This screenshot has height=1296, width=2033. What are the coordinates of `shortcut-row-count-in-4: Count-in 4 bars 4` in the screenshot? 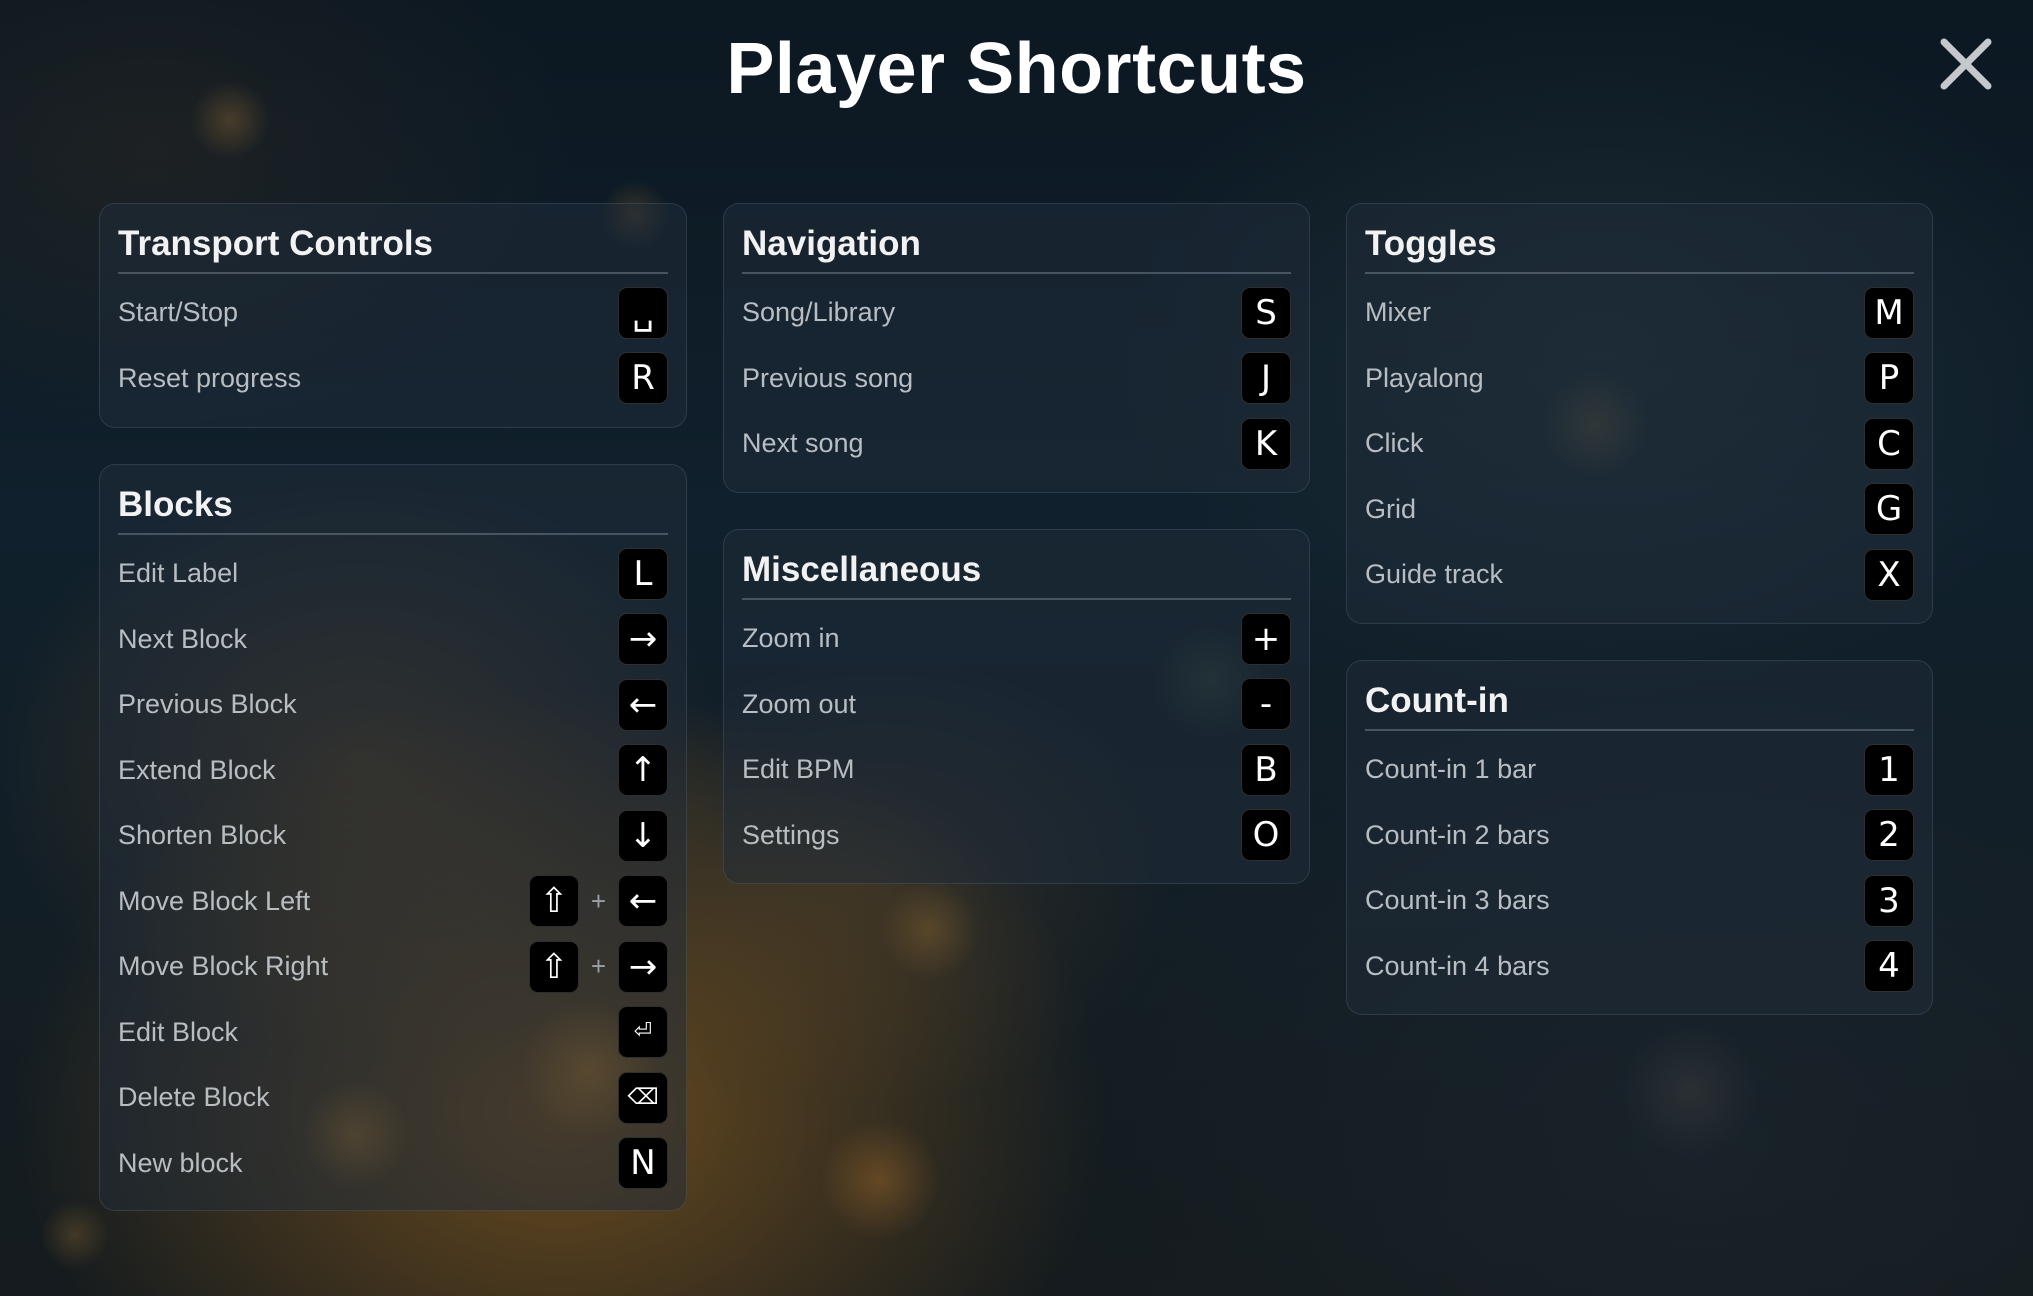 It's located at (1639, 967).